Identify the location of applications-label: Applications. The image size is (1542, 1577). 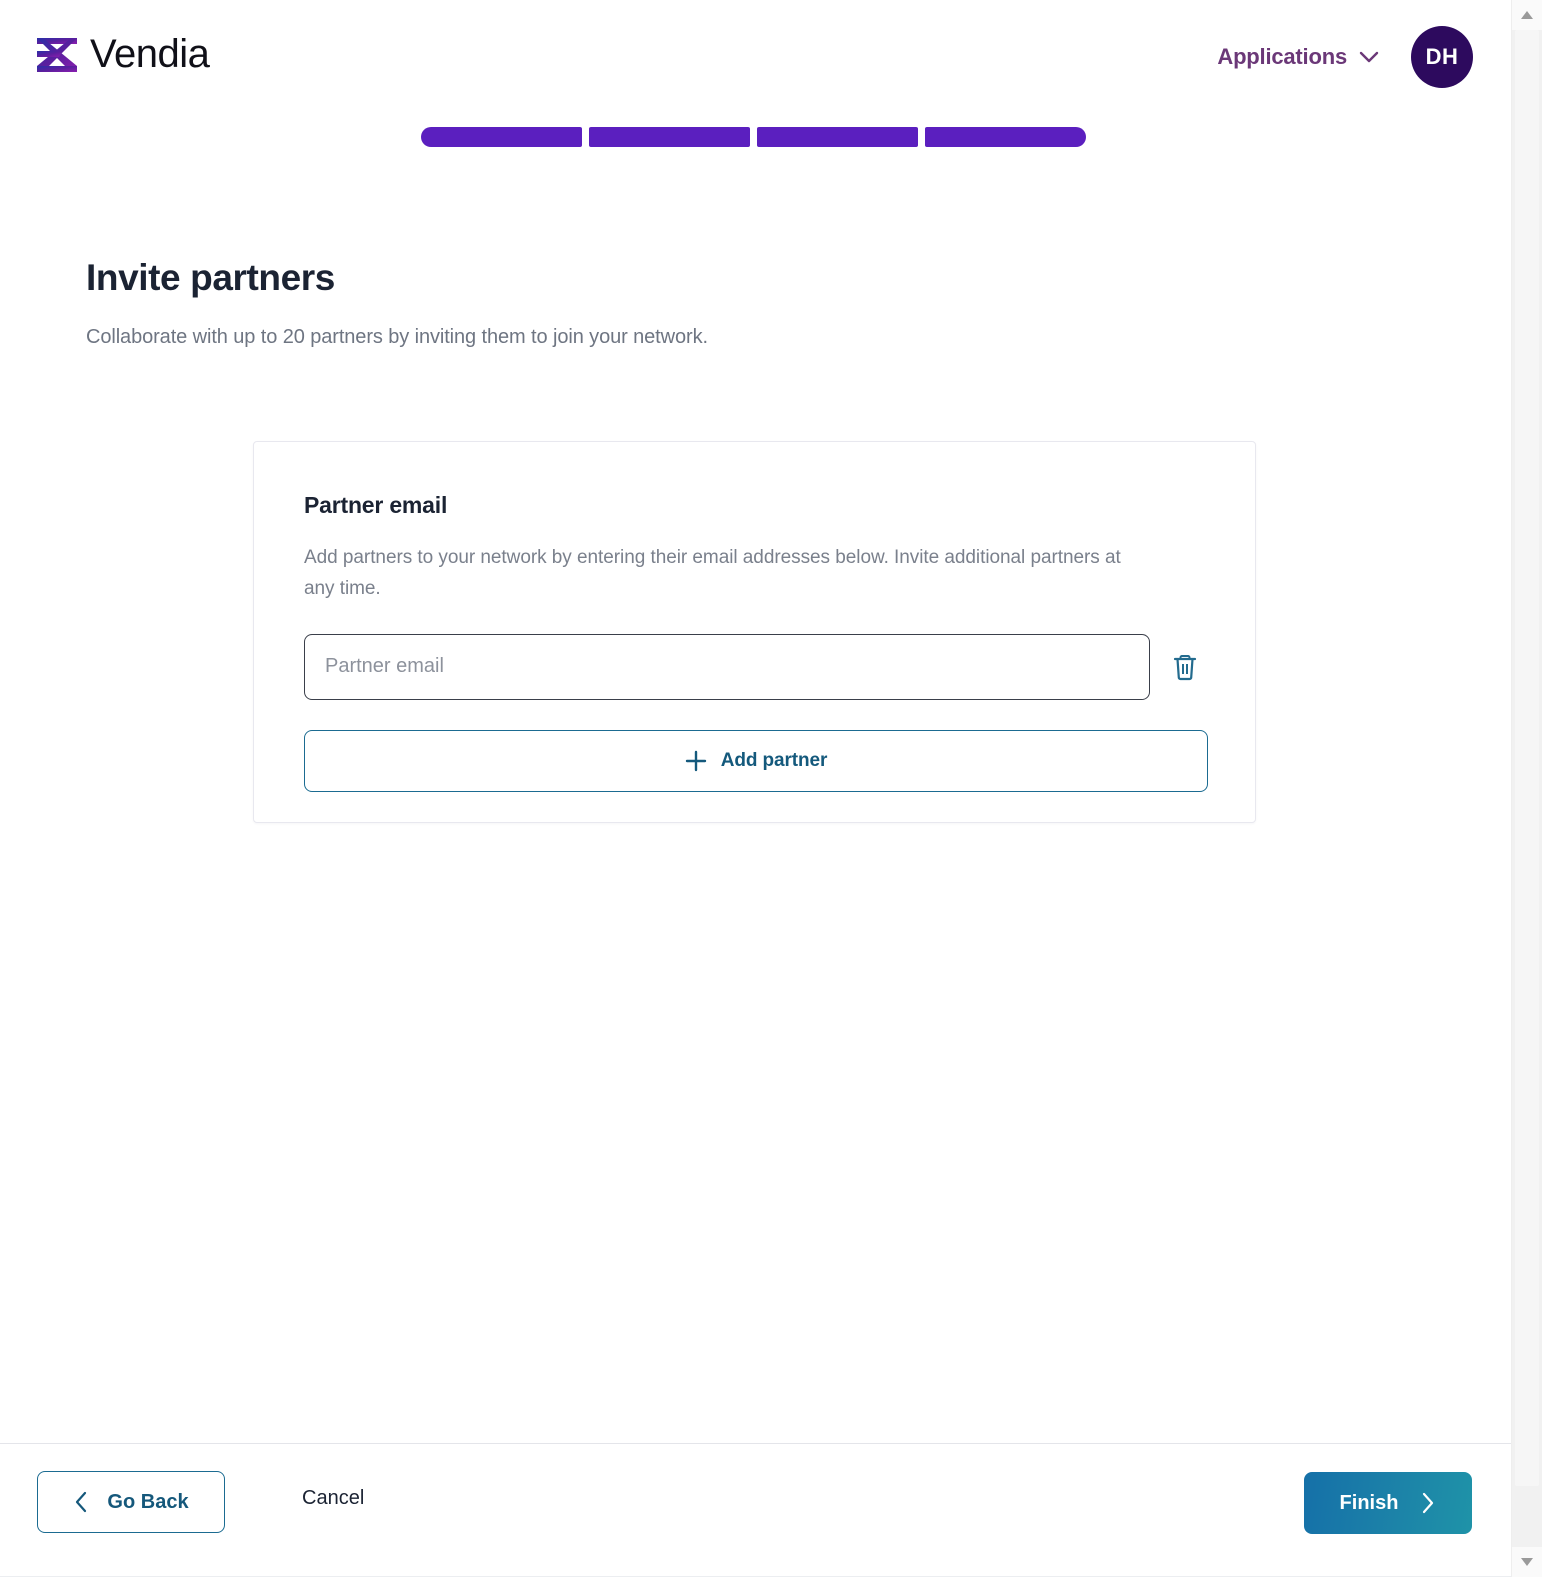
(1282, 56).